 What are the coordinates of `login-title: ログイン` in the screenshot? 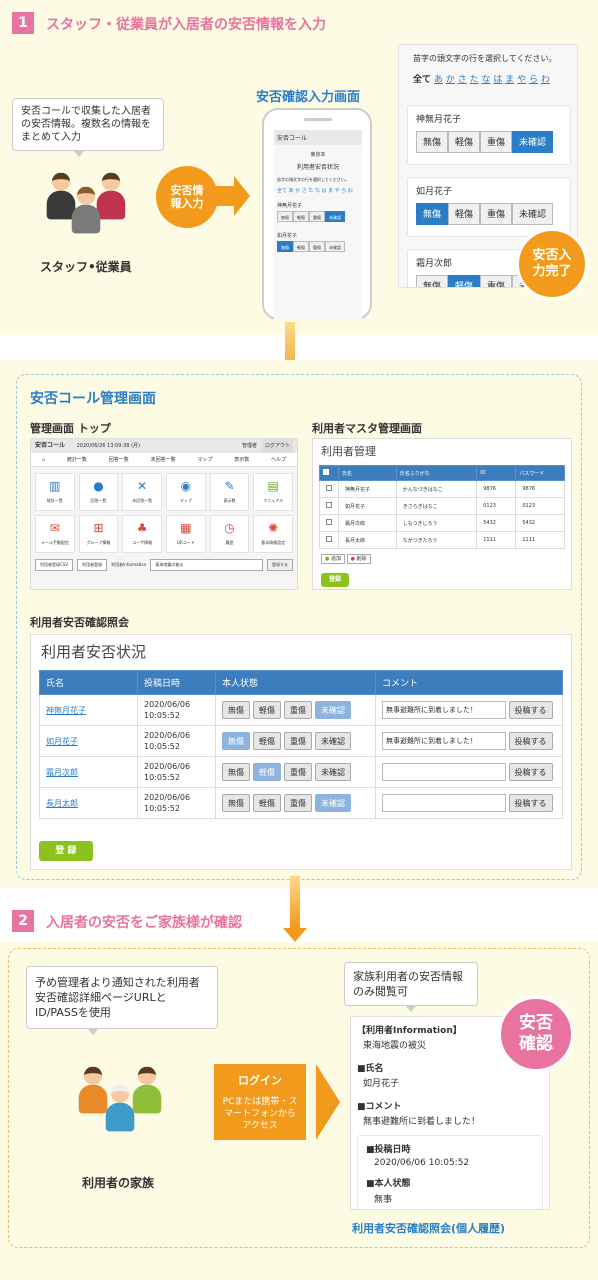 It's located at (260, 1080).